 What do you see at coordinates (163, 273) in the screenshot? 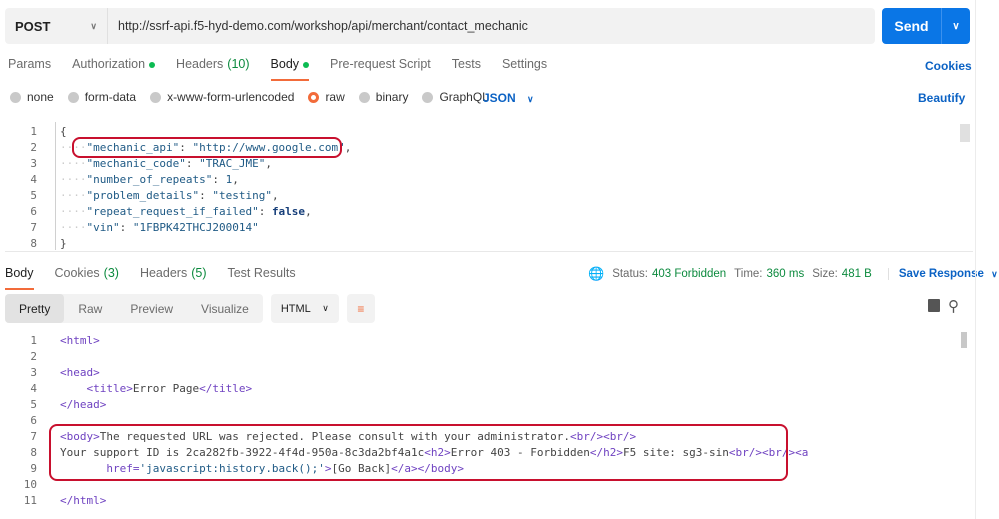
I see `tab-label: Headers` at bounding box center [163, 273].